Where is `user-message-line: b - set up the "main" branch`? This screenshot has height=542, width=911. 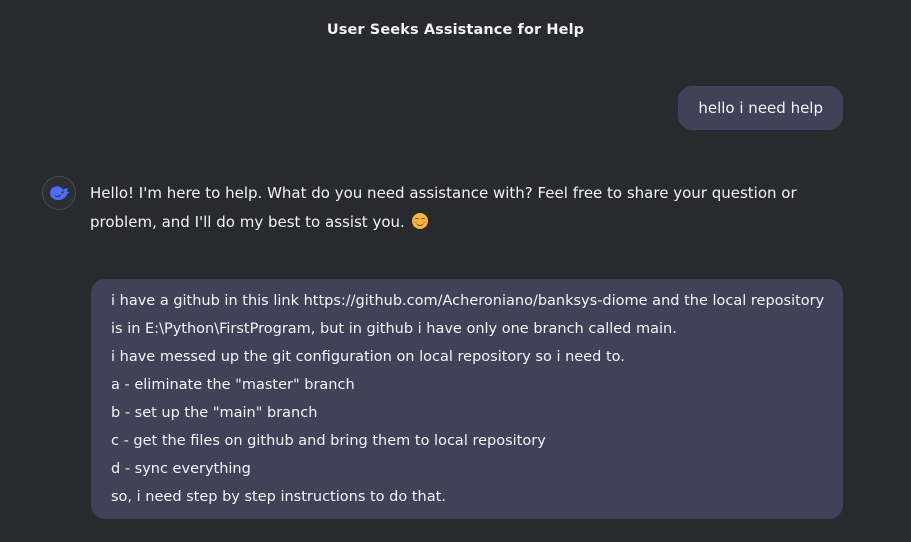
user-message-line: b - set up the "main" branch is located at coordinates (214, 413).